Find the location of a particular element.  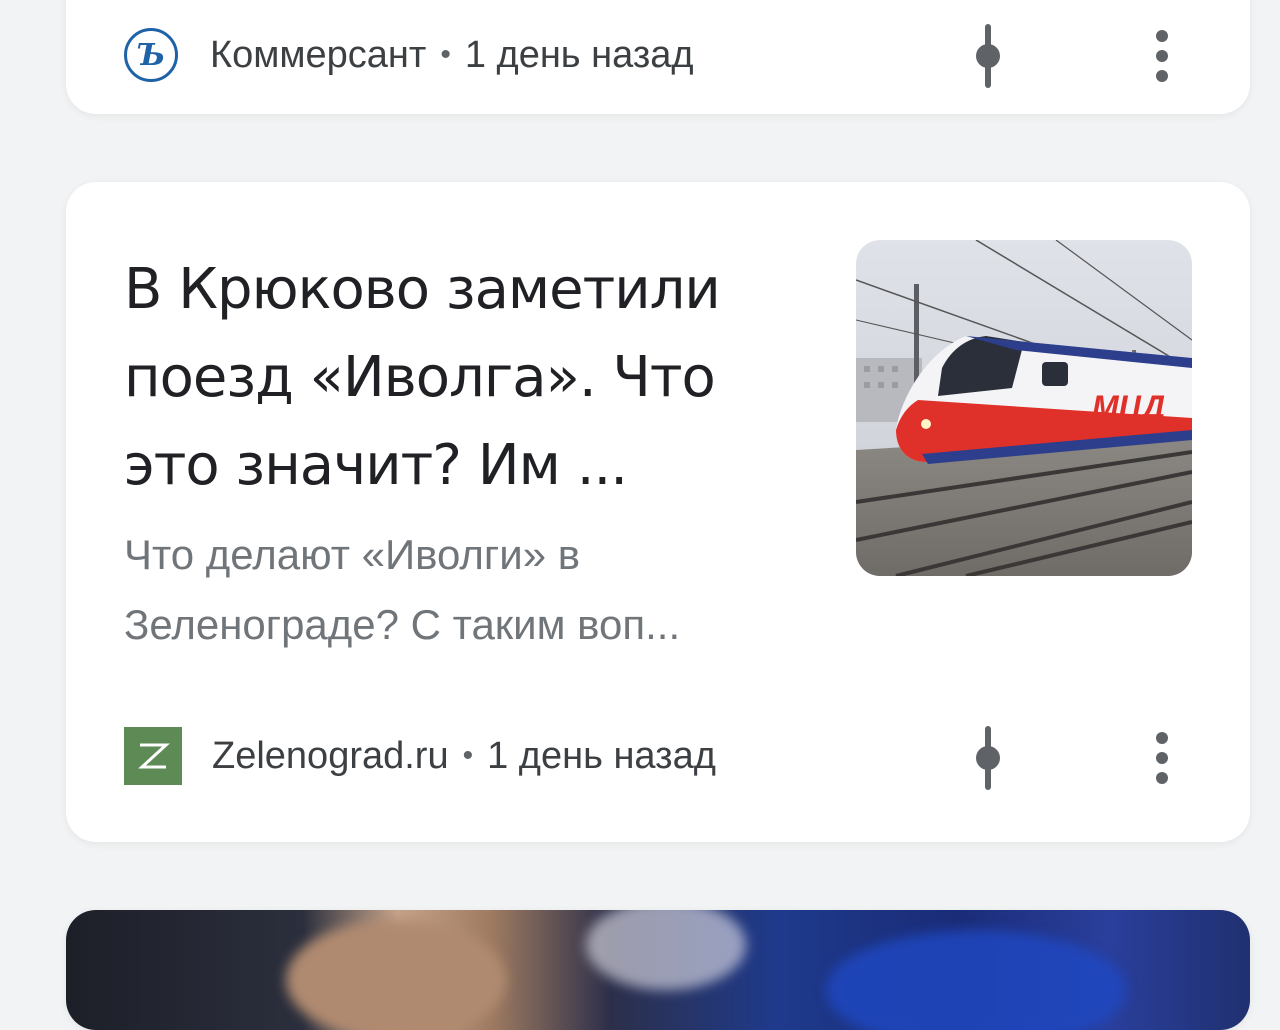

news-card-next-image is located at coordinates (658, 970).